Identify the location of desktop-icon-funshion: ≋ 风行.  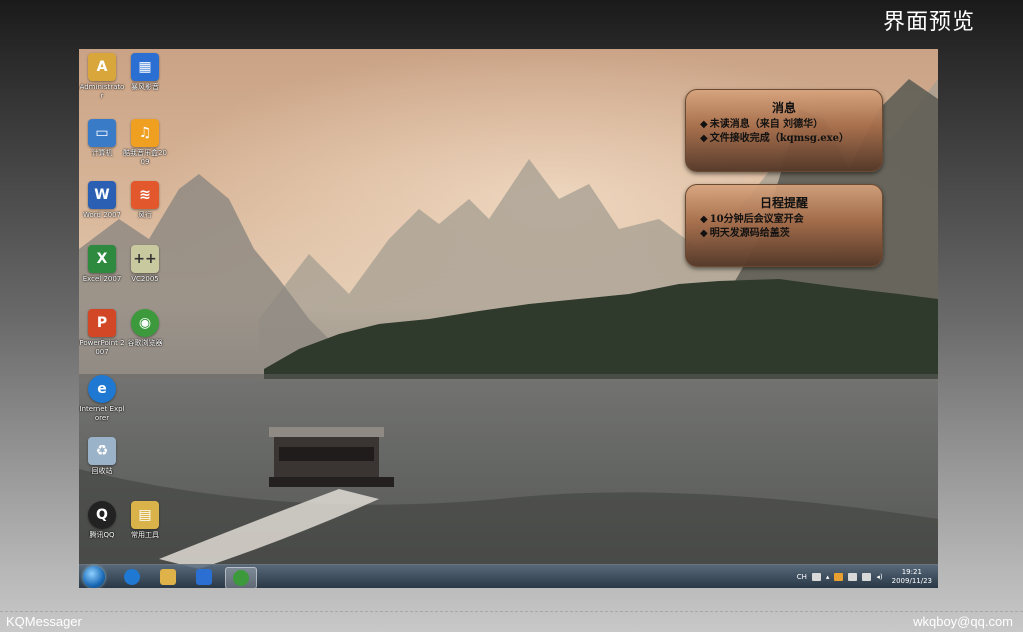
(145, 200).